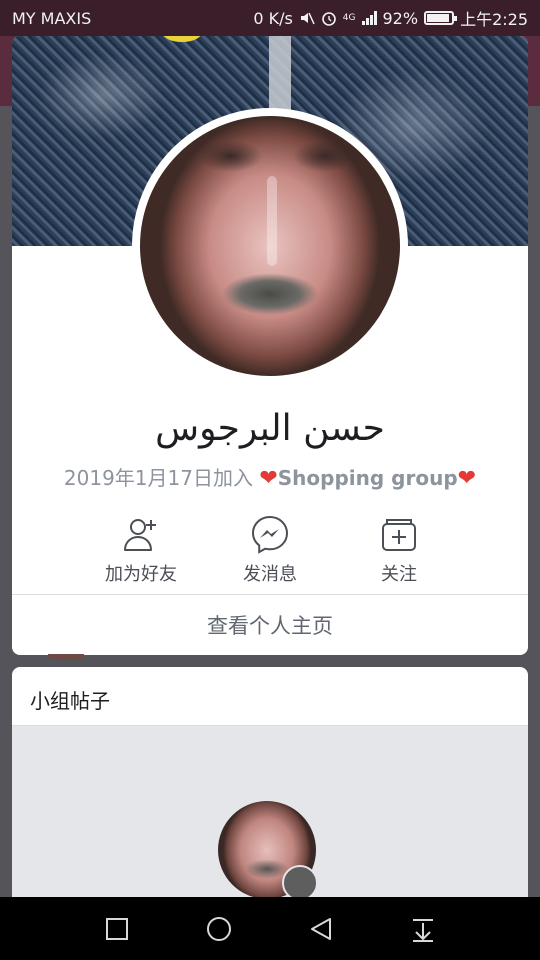 The height and width of the screenshot is (960, 540). I want to click on signal-icon, so click(369, 18).